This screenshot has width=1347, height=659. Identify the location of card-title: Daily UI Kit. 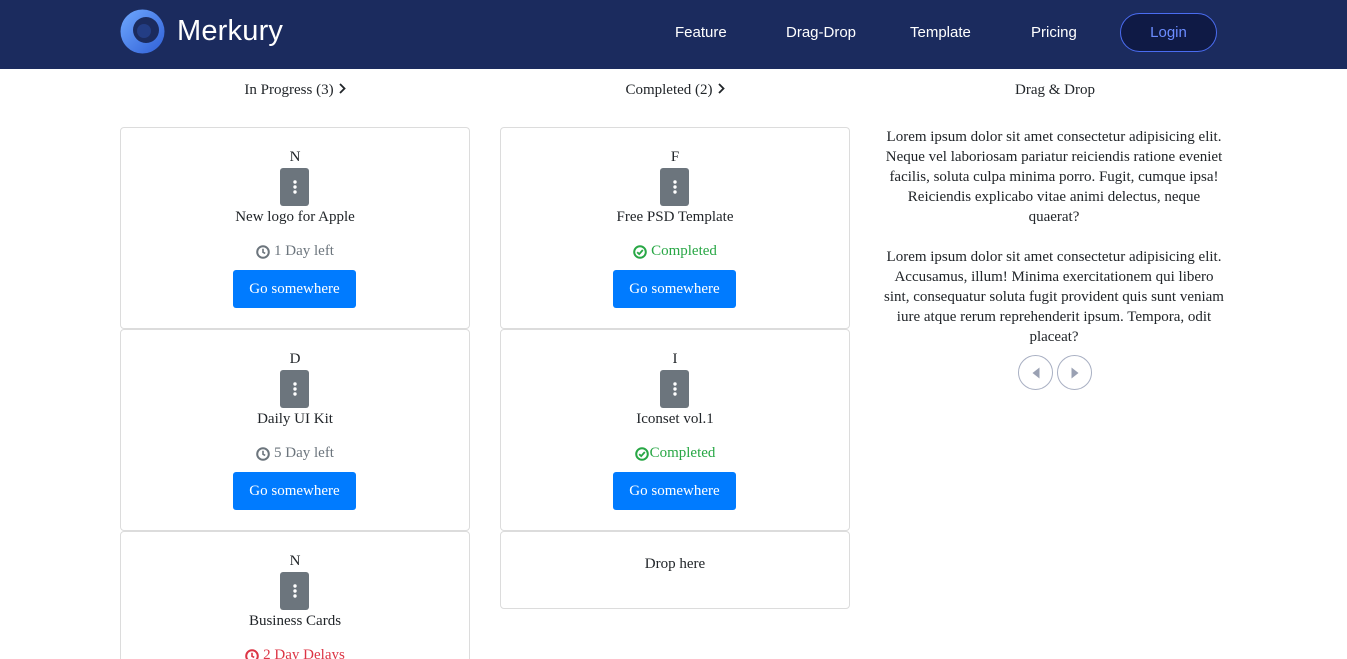
(295, 419).